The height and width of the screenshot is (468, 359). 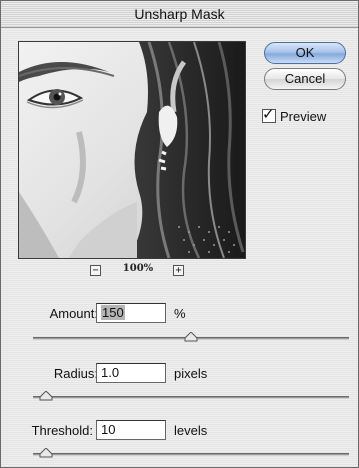 What do you see at coordinates (73, 313) in the screenshot?
I see `amount-label: Amount:` at bounding box center [73, 313].